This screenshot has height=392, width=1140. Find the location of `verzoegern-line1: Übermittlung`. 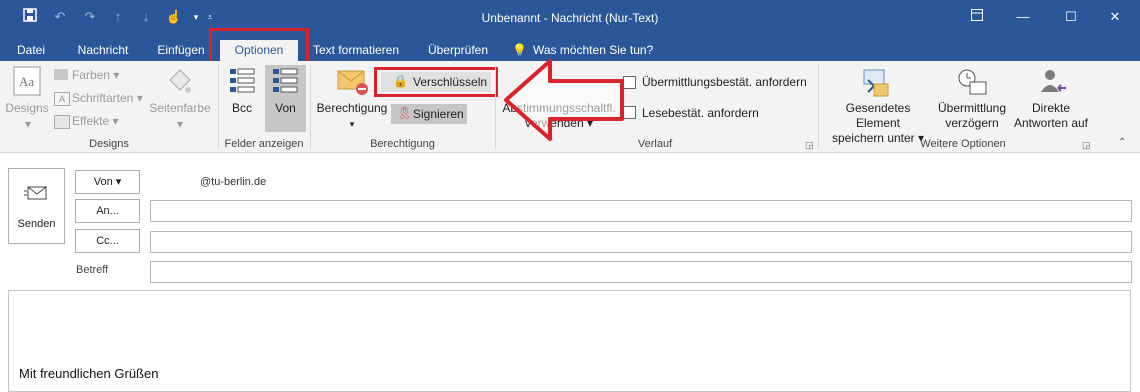

verzoegern-line1: Übermittlung is located at coordinates (972, 108).